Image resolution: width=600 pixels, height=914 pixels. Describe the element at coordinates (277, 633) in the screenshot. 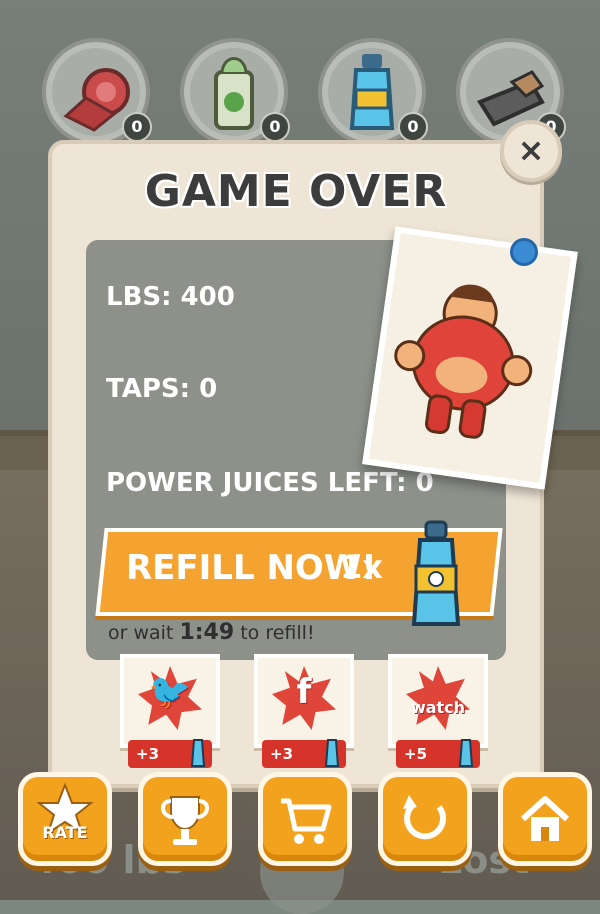

I see `wait-suffix: to refill!` at that location.